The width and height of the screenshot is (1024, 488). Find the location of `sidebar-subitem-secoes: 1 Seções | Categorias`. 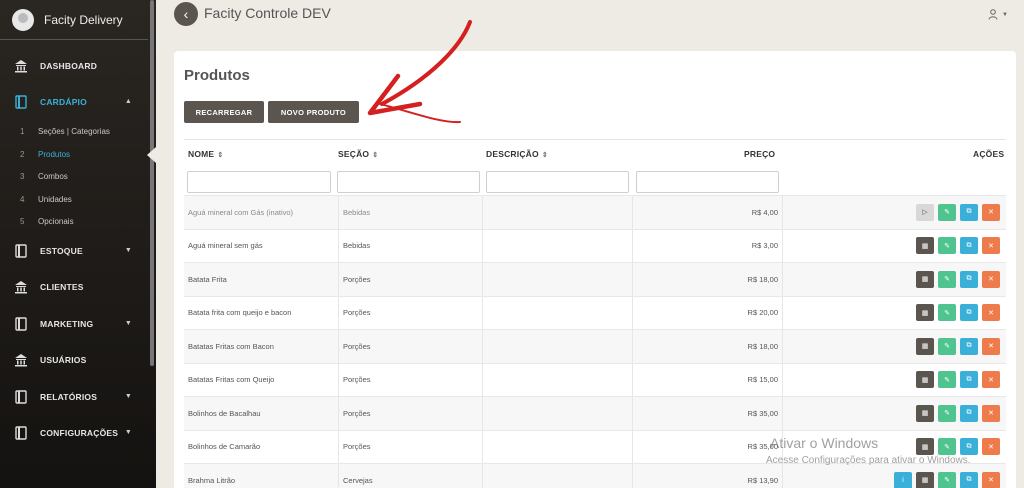

sidebar-subitem-secoes: 1 Seções | Categorias is located at coordinates (65, 131).